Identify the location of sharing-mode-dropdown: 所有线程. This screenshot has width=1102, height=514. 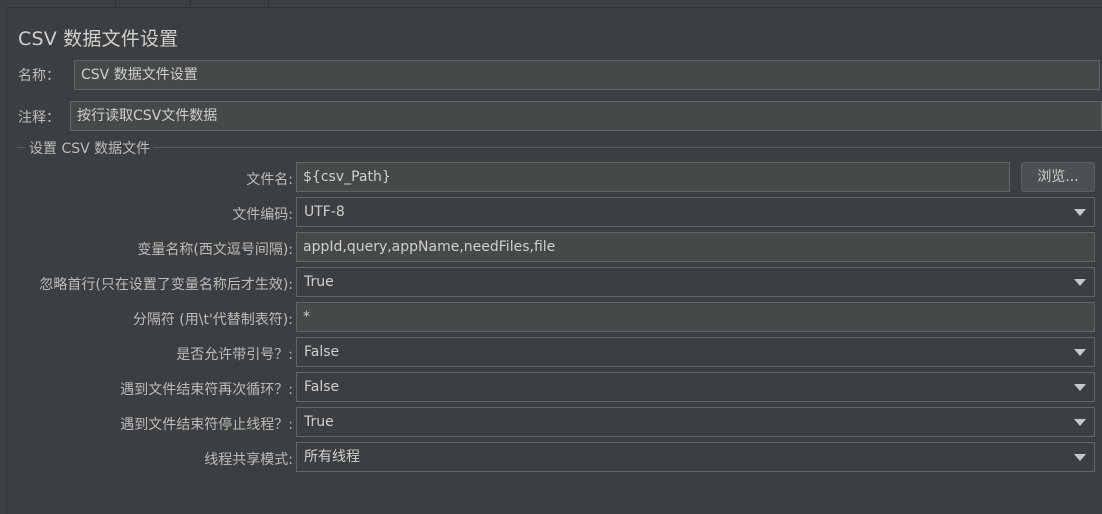
(695, 457).